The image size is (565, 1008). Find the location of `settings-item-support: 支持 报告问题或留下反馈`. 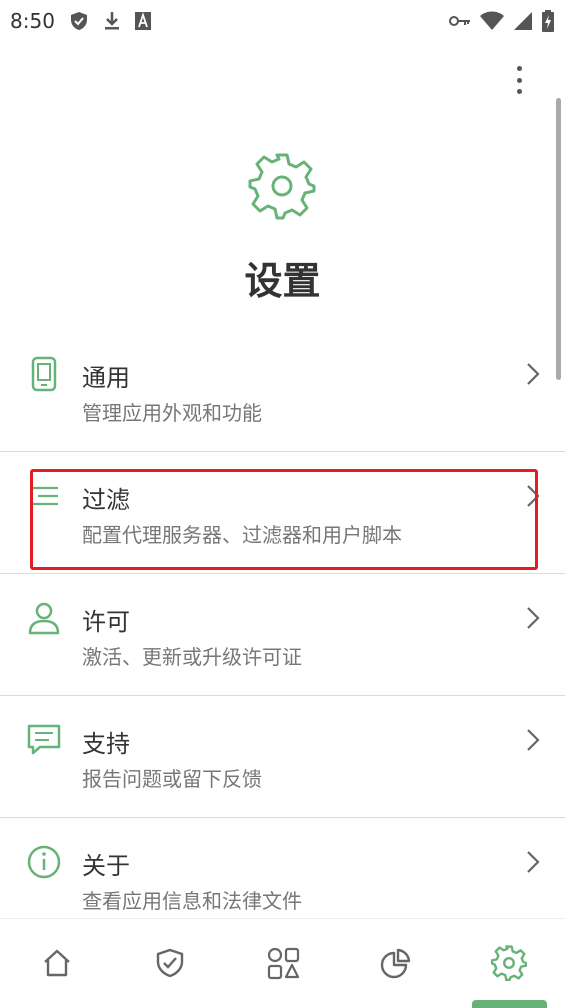

settings-item-support: 支持 报告问题或留下反馈 is located at coordinates (282, 757).